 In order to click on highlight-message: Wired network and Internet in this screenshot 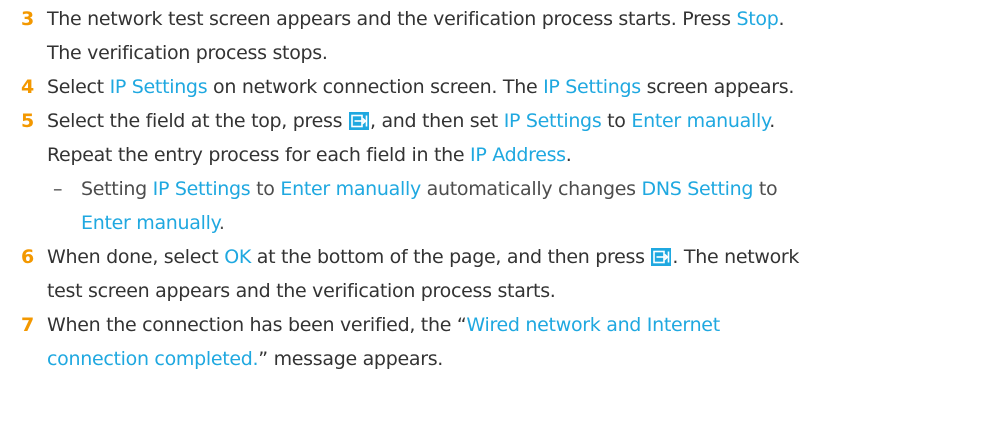, I will do `click(593, 325)`.